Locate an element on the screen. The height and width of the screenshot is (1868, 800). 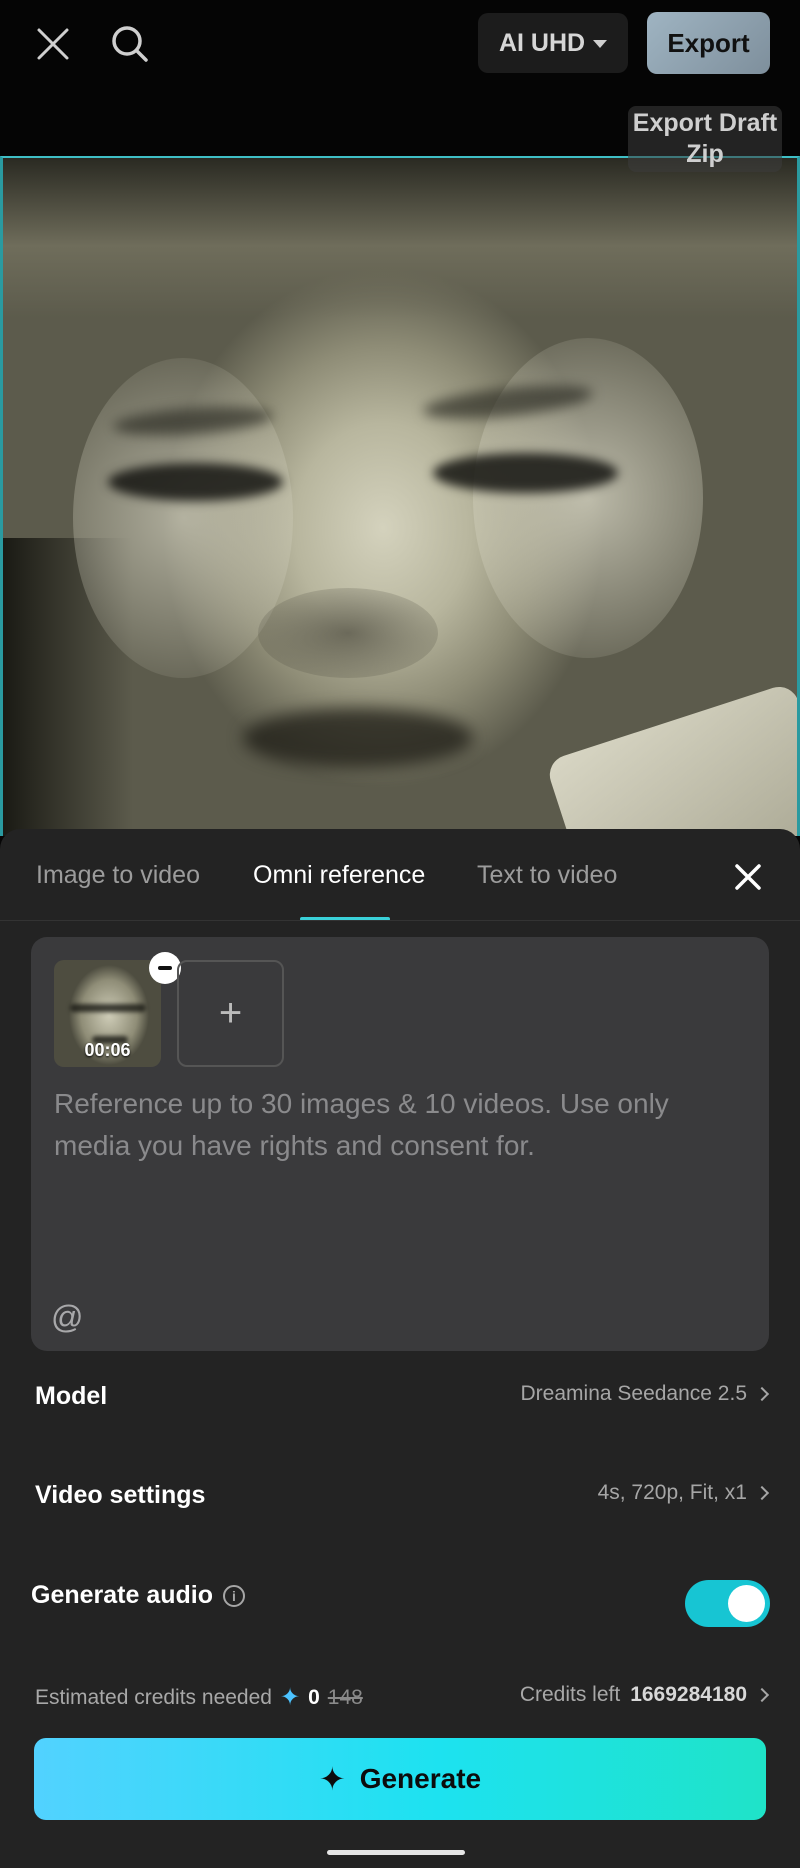
info-icon: i is located at coordinates (234, 1595).